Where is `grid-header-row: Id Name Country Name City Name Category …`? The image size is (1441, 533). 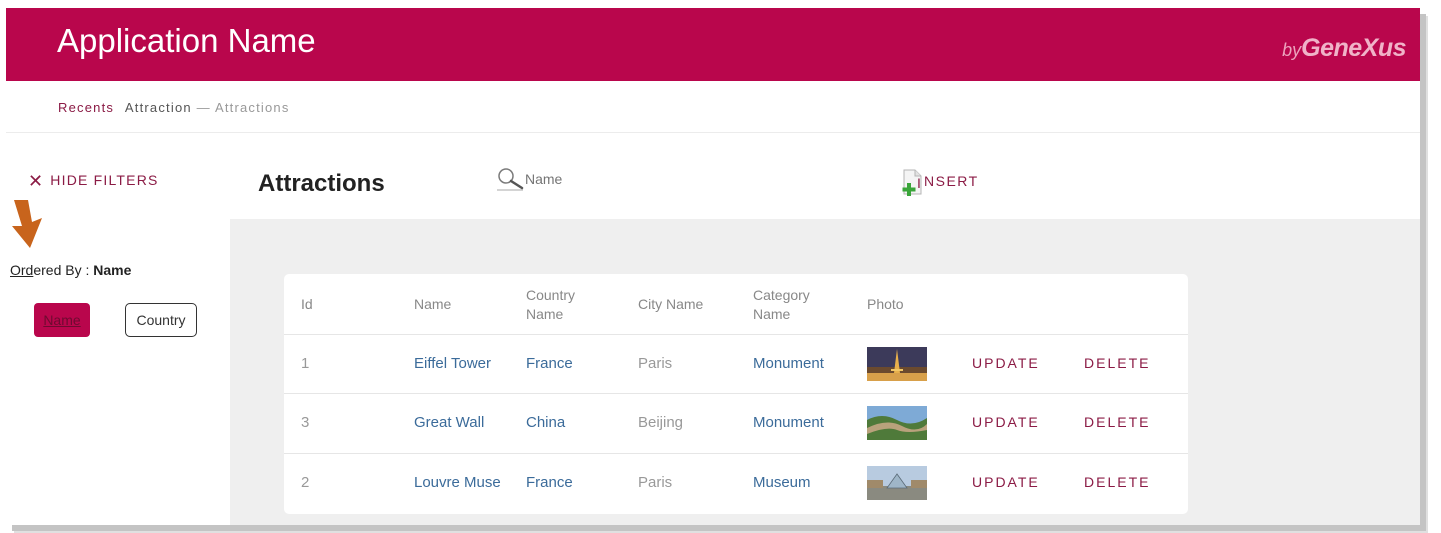
grid-header-row: Id Name Country Name City Name Category … is located at coordinates (736, 304).